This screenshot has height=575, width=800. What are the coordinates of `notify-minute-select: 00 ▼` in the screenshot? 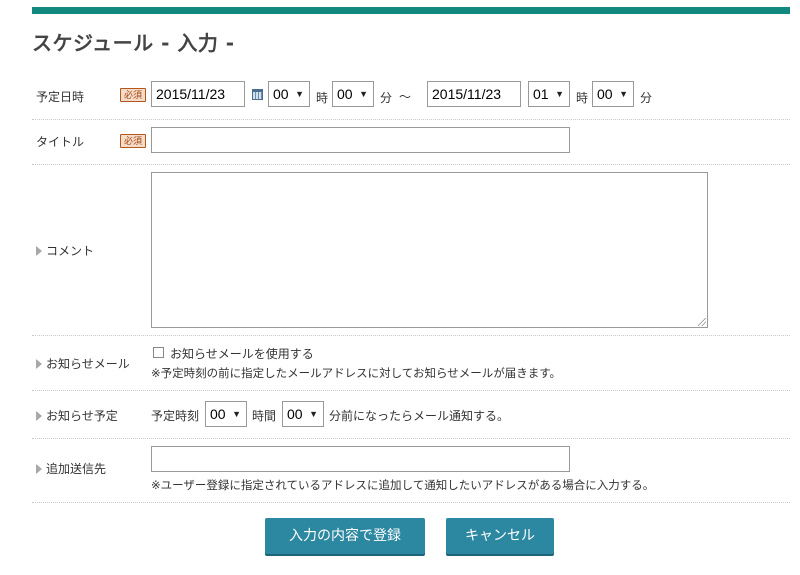 It's located at (303, 414).